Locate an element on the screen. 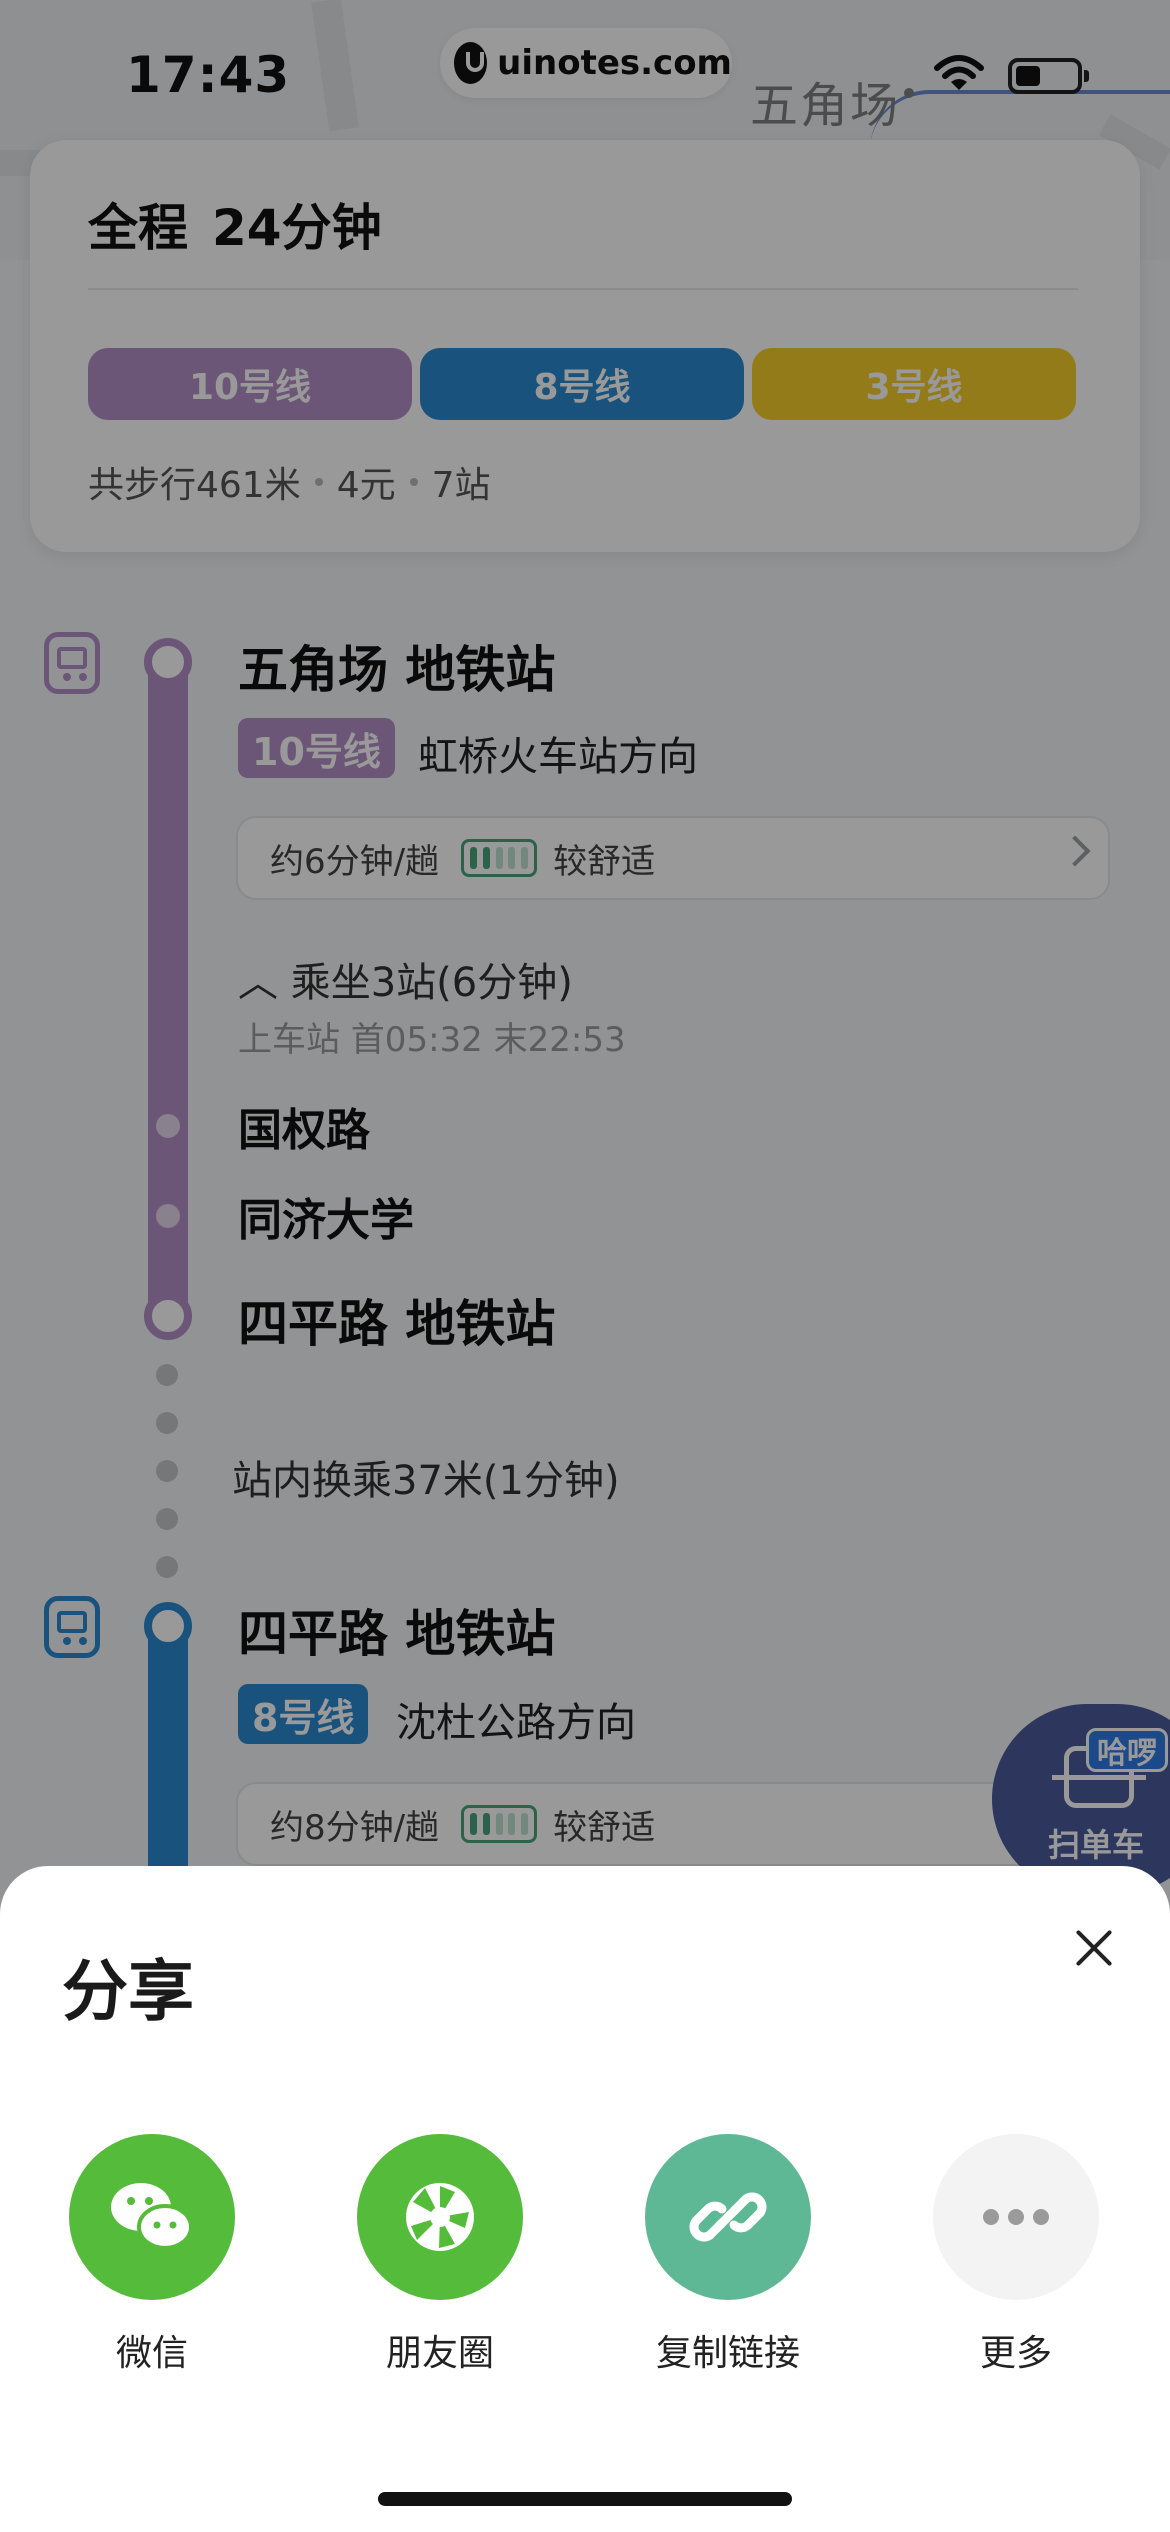 This screenshot has height=2532, width=1170. share-more-button: 更多 is located at coordinates (1016, 2255).